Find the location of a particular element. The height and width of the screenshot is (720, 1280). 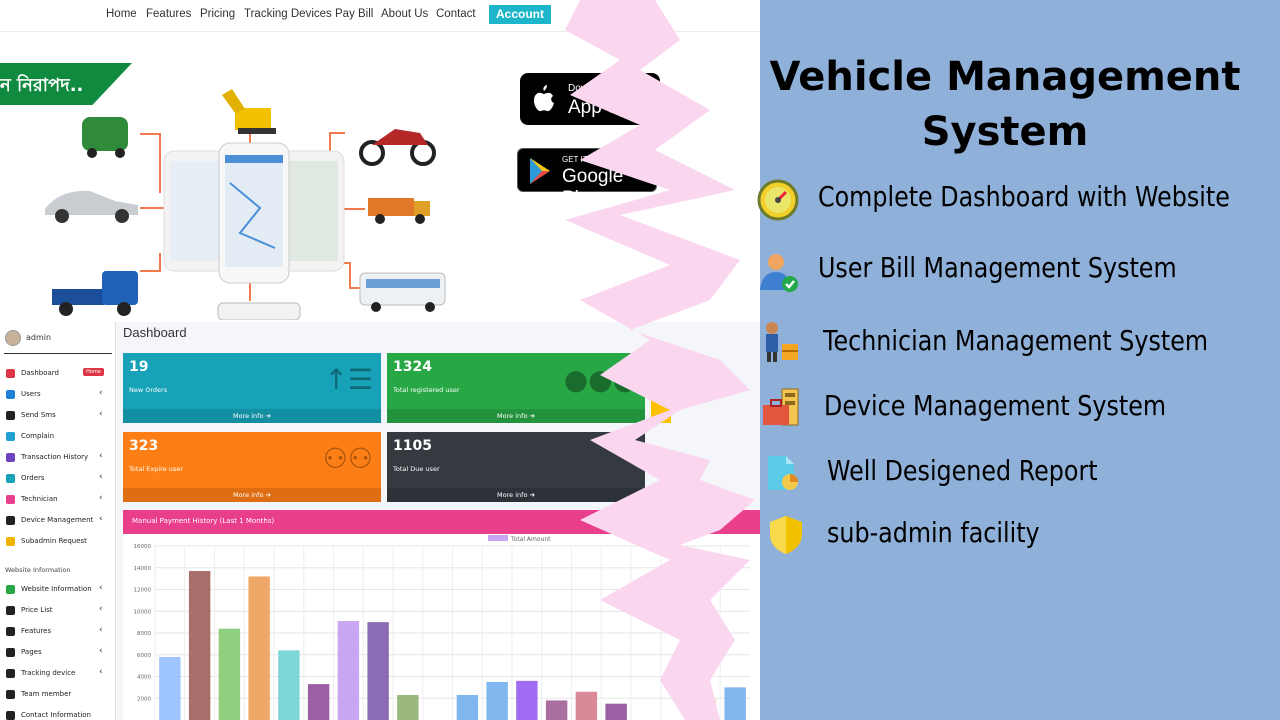

sidebar-section-label: Website Information is located at coordinates (38, 570).